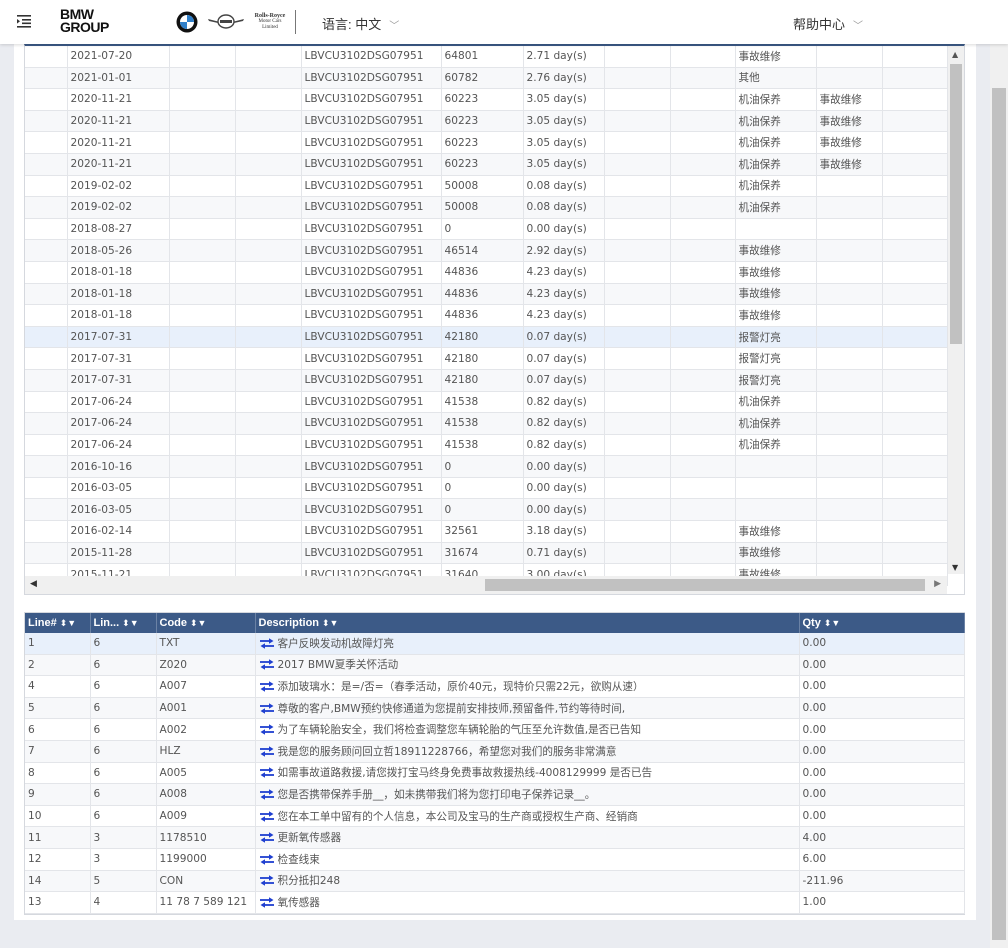  I want to click on cell-type2, so click(849, 315).